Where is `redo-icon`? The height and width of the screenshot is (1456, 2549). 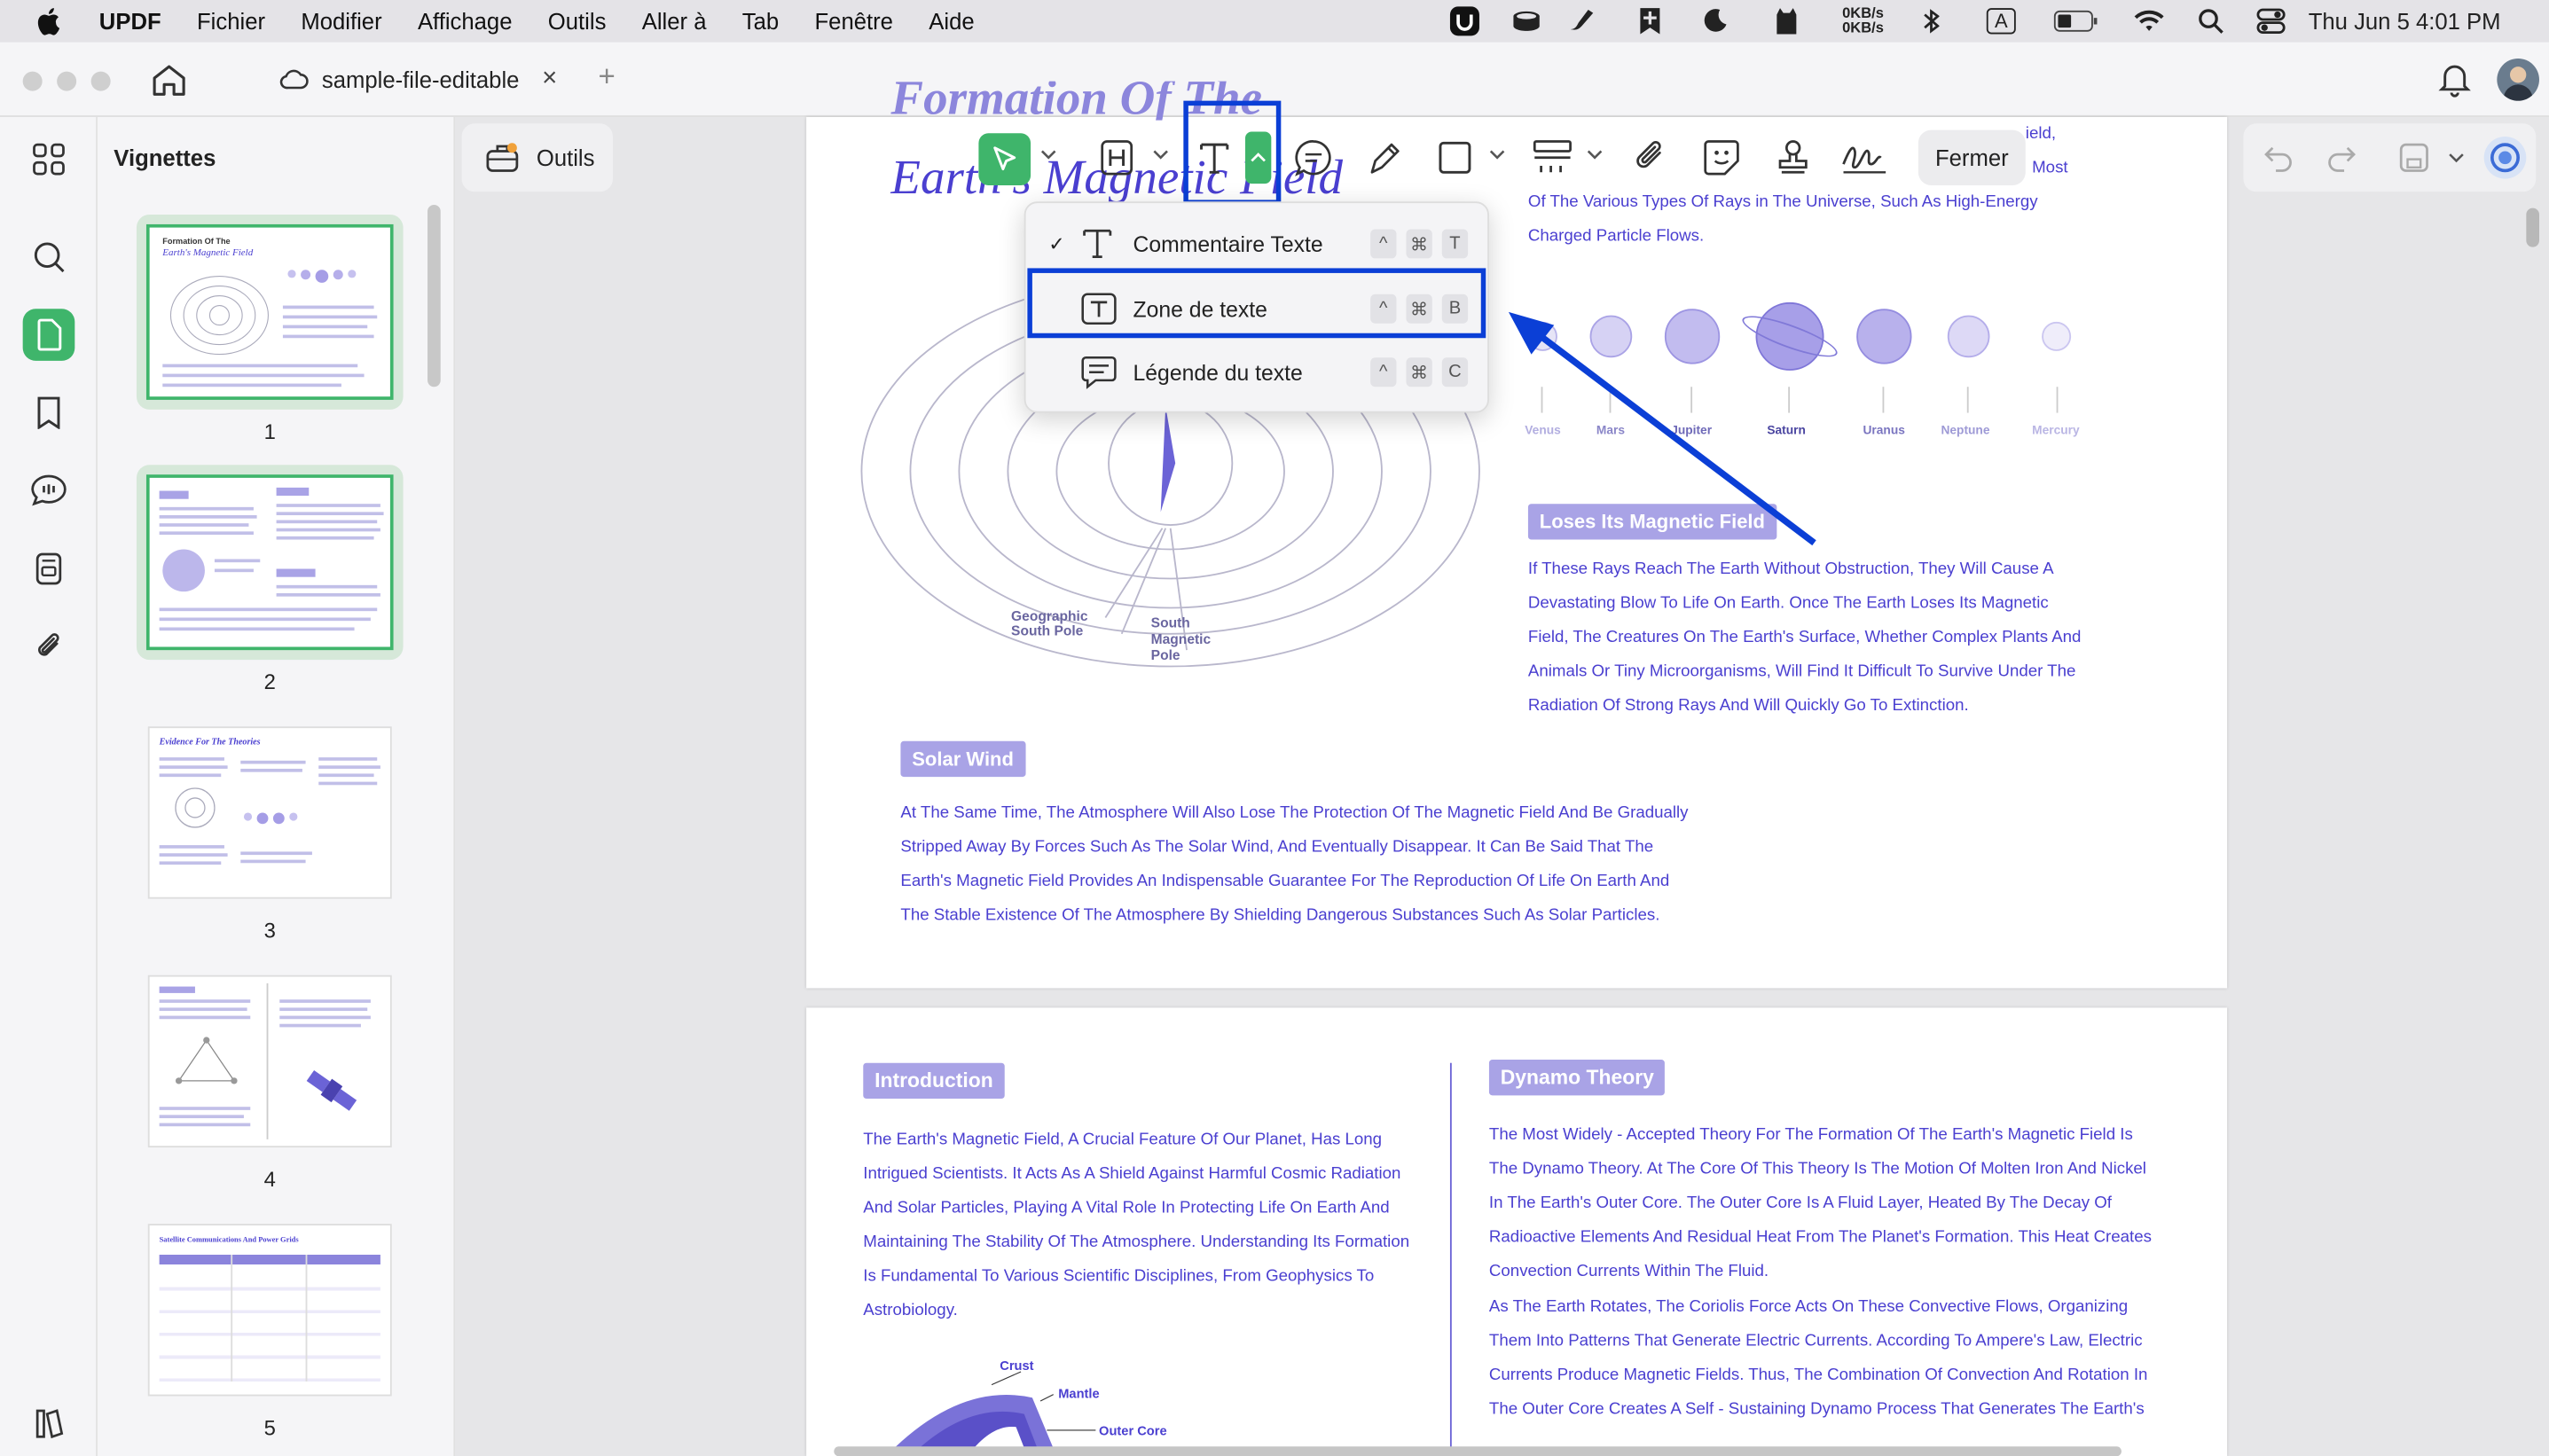
redo-icon is located at coordinates (2341, 157).